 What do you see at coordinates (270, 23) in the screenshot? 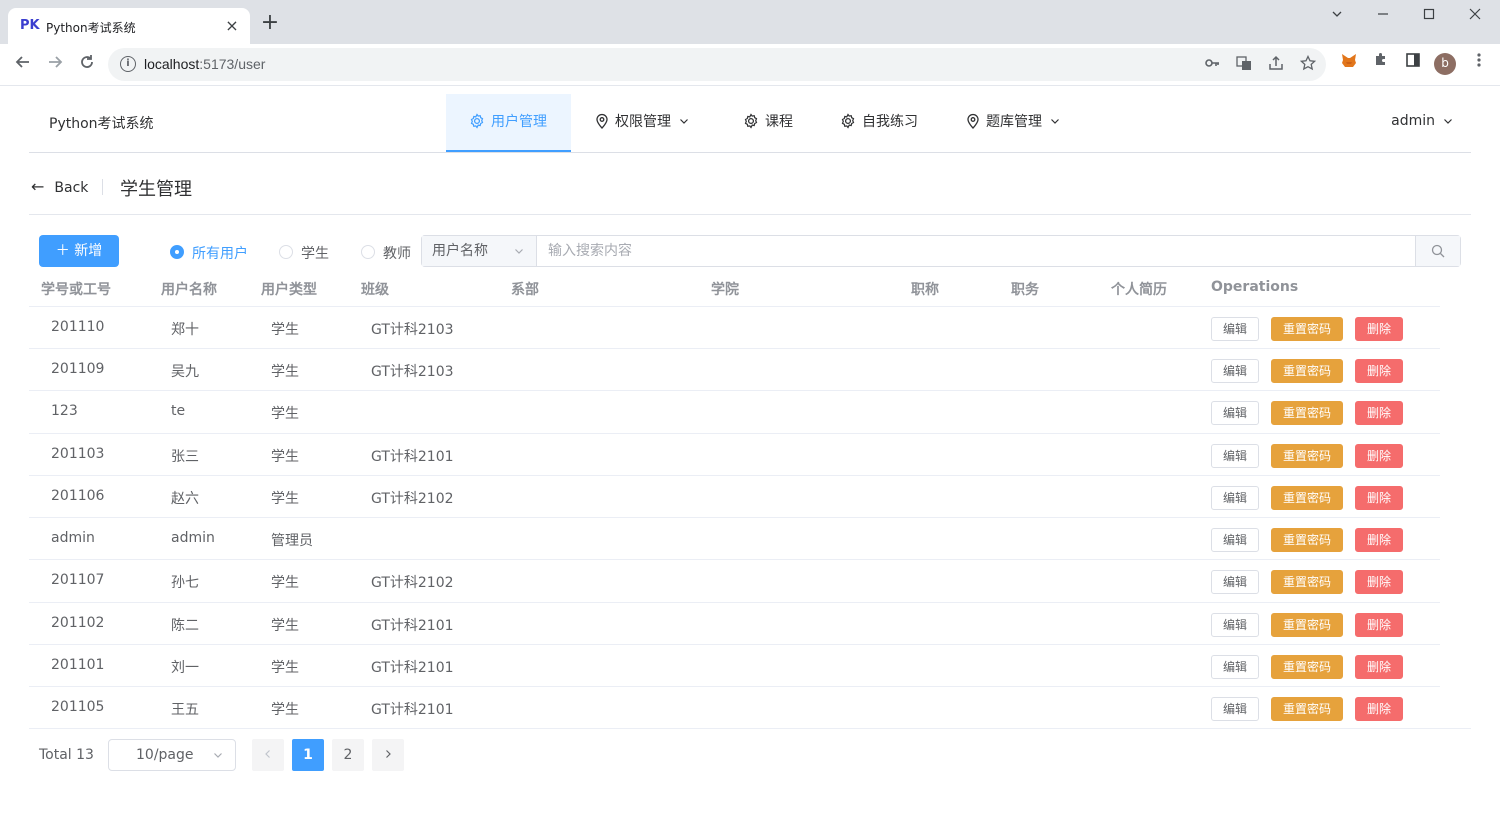
I see `new-tab-icon: +` at bounding box center [270, 23].